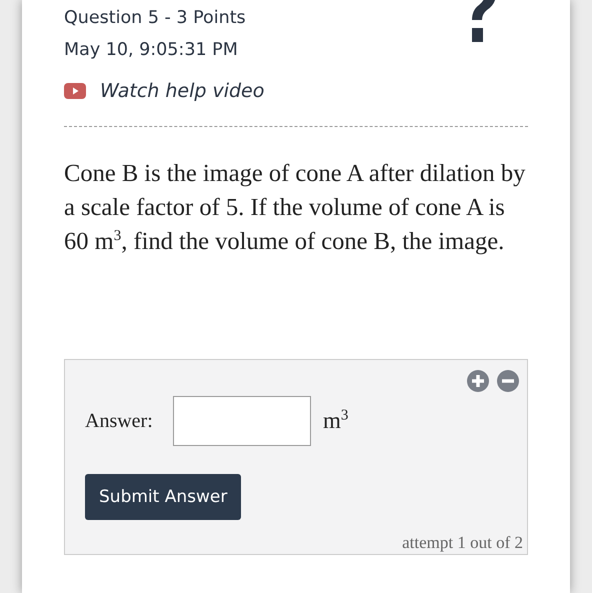  Describe the element at coordinates (155, 18) in the screenshot. I see `question-title: Question 5 - 3 Points` at that location.